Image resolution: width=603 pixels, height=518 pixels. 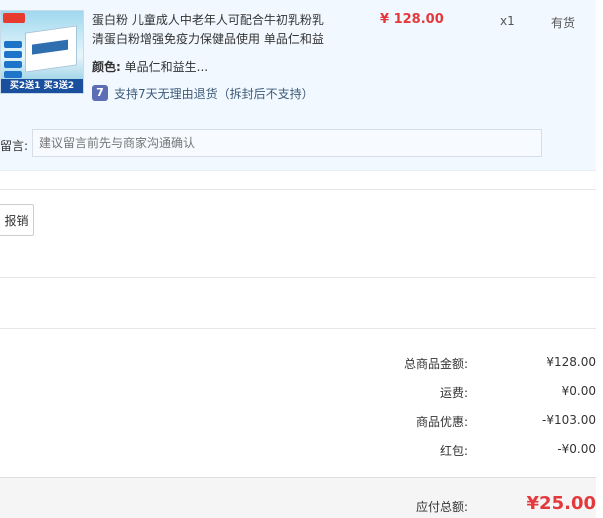 What do you see at coordinates (13, 61) in the screenshot?
I see `feature-tags-icon` at bounding box center [13, 61].